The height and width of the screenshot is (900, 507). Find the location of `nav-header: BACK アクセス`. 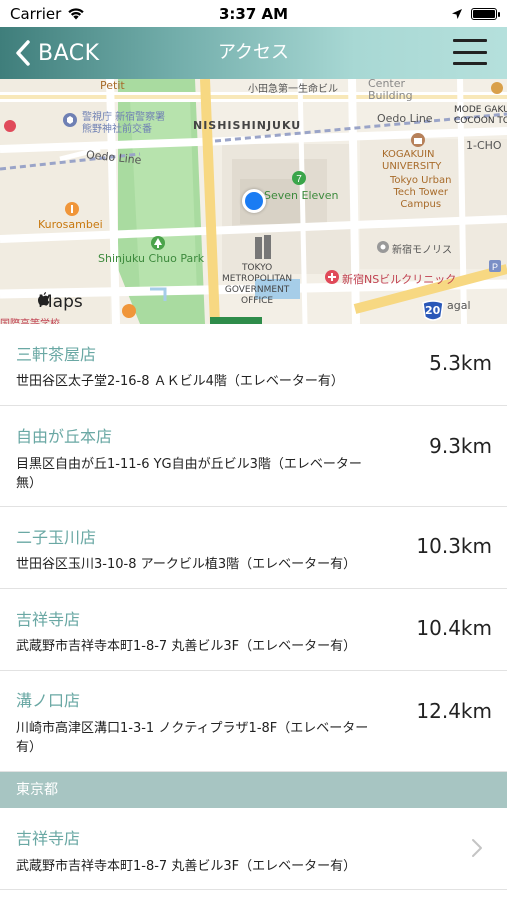

nav-header: BACK アクセス is located at coordinates (253, 53).